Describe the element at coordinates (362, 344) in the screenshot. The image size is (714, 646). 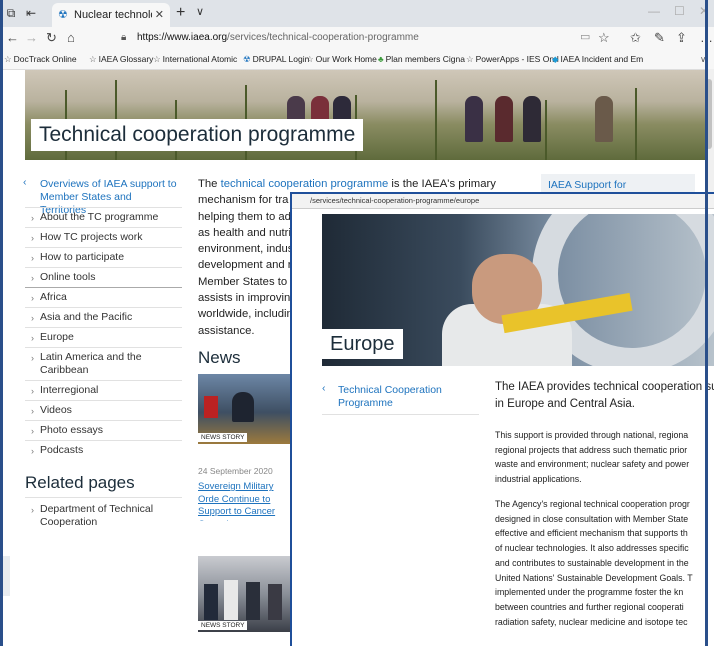
I see `preview-title: Europe` at that location.